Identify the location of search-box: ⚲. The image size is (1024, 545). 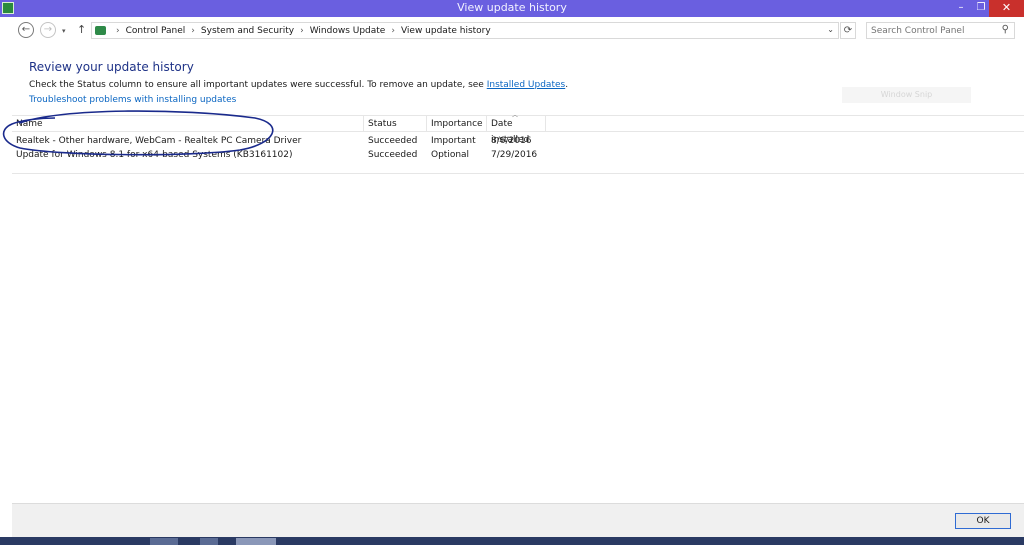
(940, 30).